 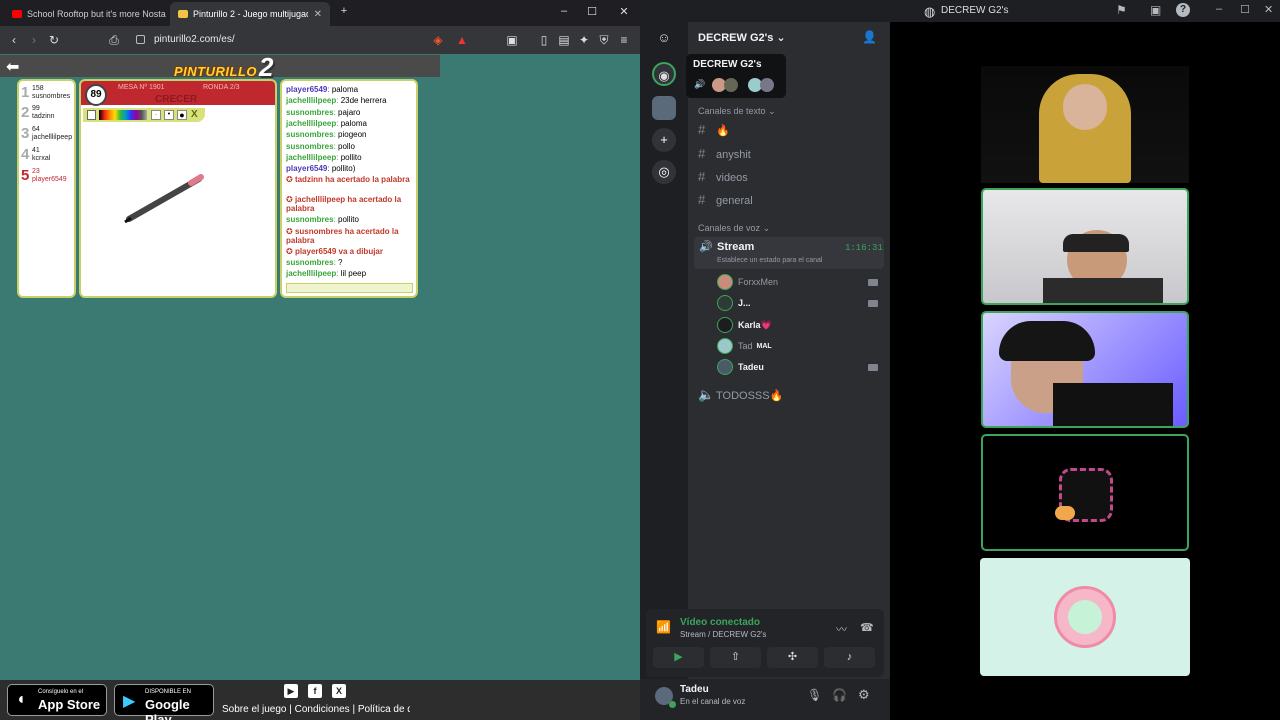 I want to click on new-tab-button: +, so click(x=344, y=11).